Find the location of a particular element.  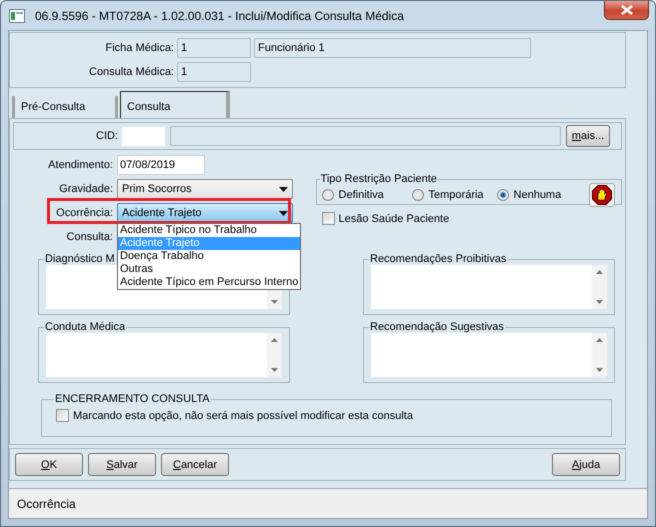

group-title: Diagnóstico M is located at coordinates (80, 259).